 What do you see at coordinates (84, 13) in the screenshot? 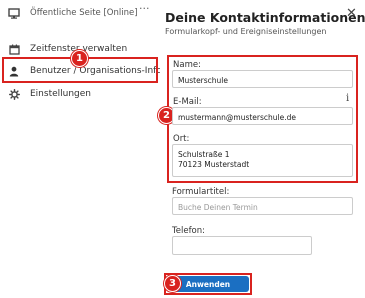
I see `sidebar-item-label: Öffentliche Seite [Online]` at bounding box center [84, 13].